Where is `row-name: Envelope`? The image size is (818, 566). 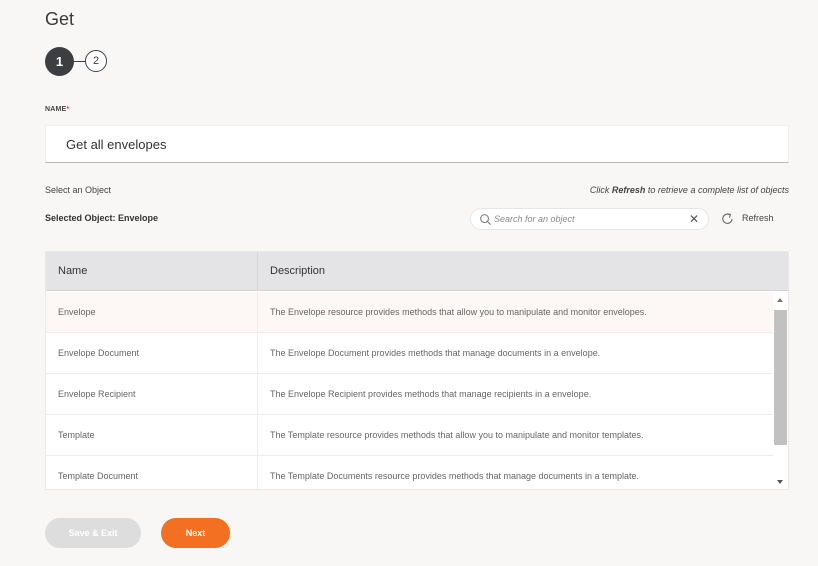 row-name: Envelope is located at coordinates (152, 312).